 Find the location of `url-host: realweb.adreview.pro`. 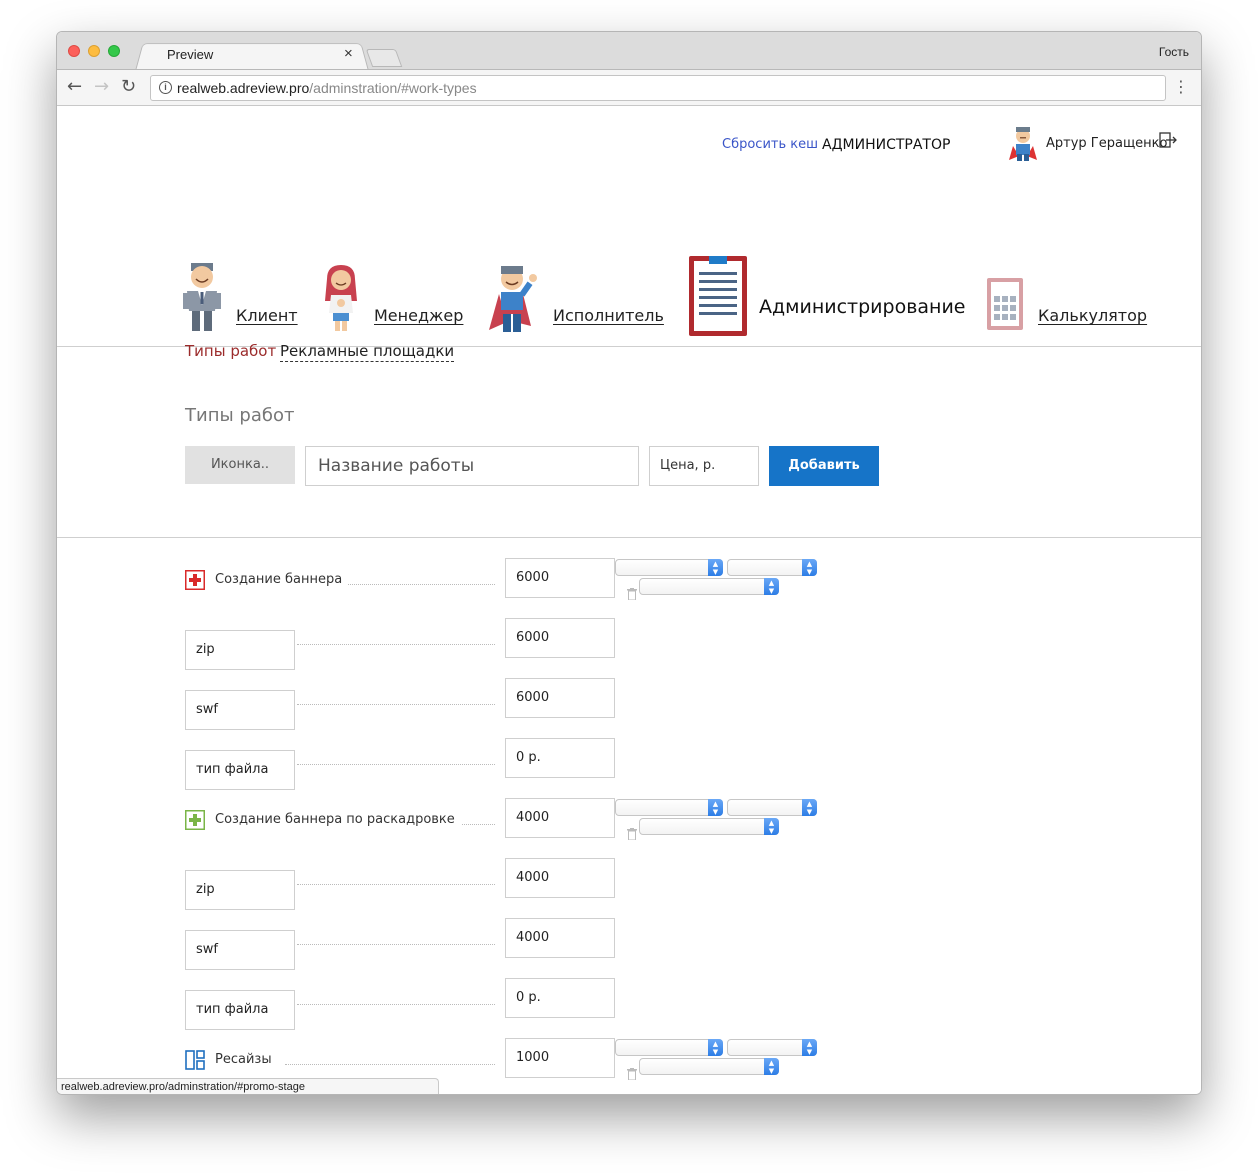

url-host: realweb.adreview.pro is located at coordinates (243, 88).